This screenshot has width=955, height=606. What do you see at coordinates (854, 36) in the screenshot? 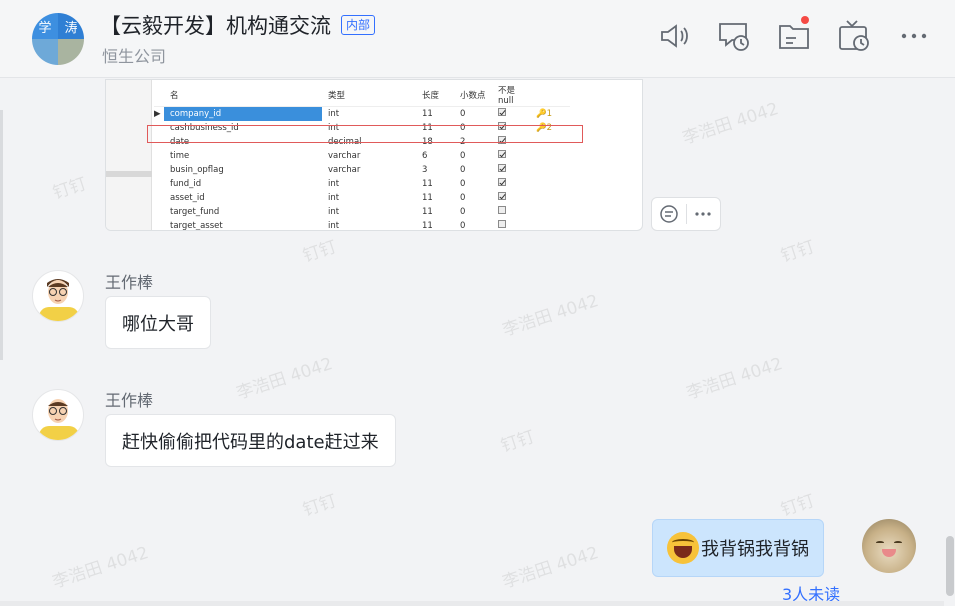
I see `live-schedule-icon` at bounding box center [854, 36].